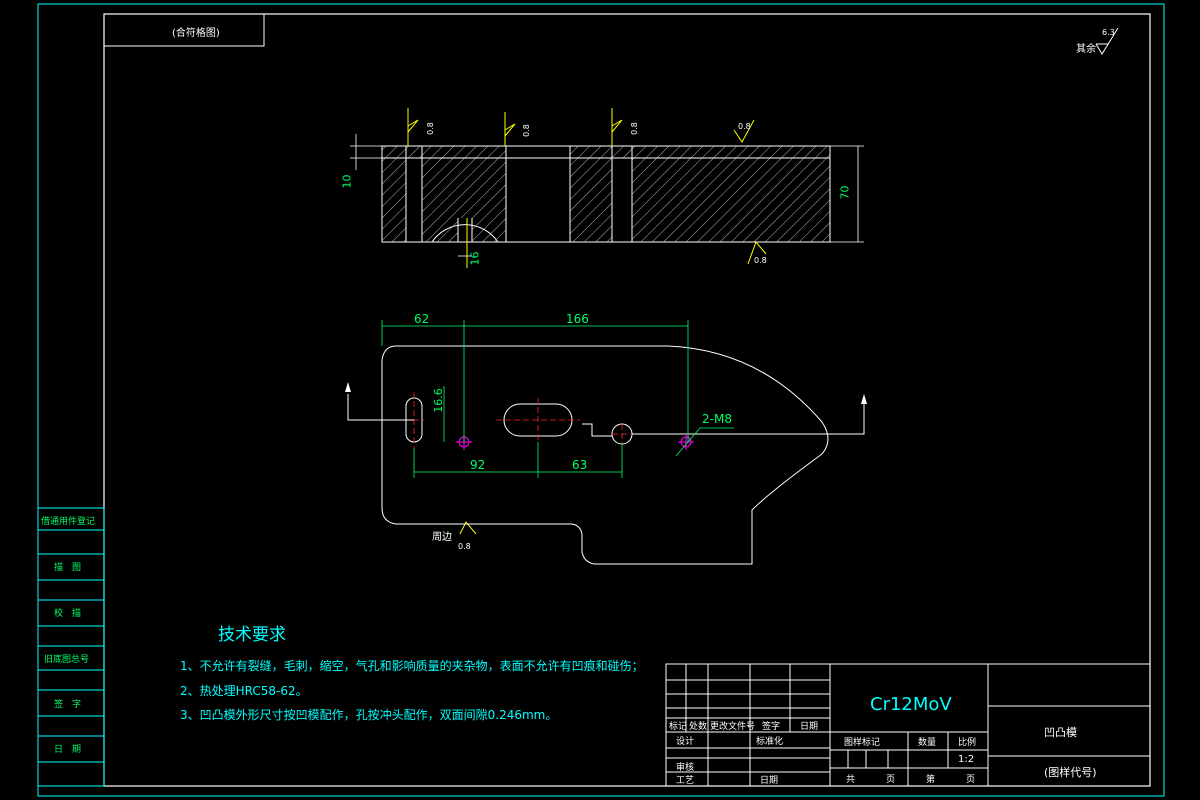  I want to click on sheet-label: 页, so click(891, 780).